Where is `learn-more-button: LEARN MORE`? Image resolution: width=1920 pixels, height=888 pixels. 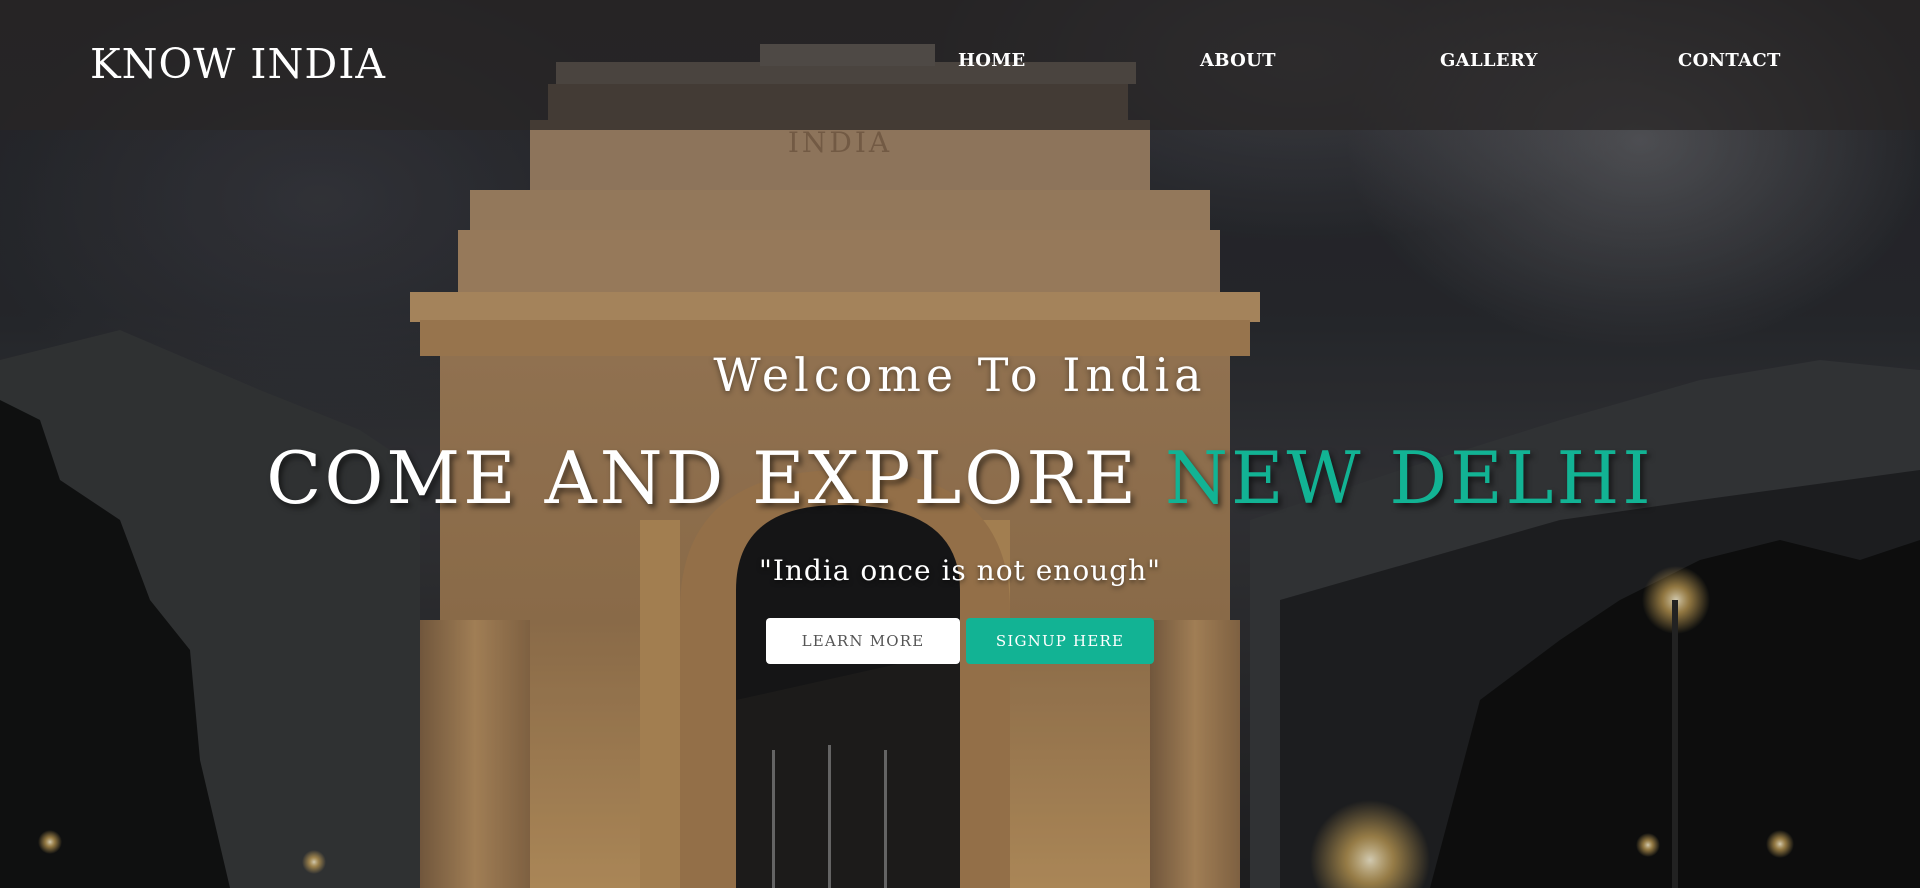
learn-more-button: LEARN MORE is located at coordinates (863, 641).